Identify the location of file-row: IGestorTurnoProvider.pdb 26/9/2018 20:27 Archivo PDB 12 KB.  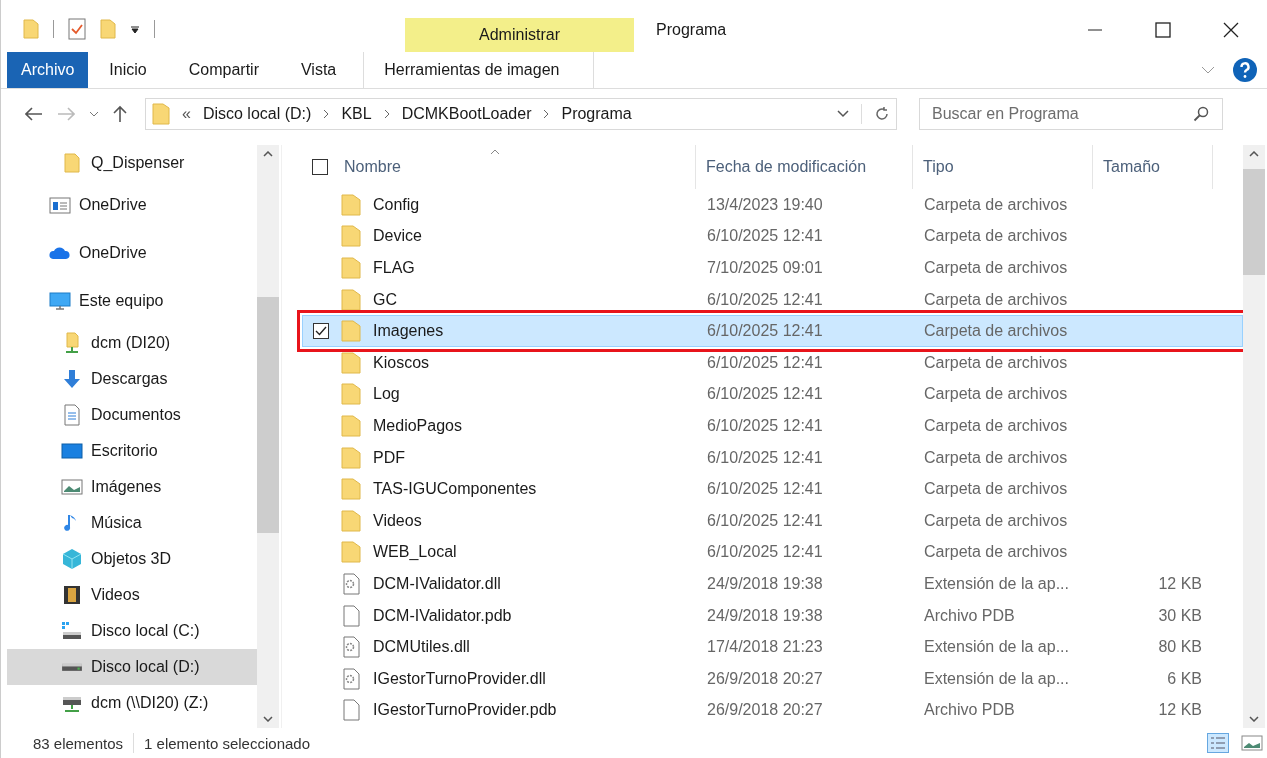
(772, 710).